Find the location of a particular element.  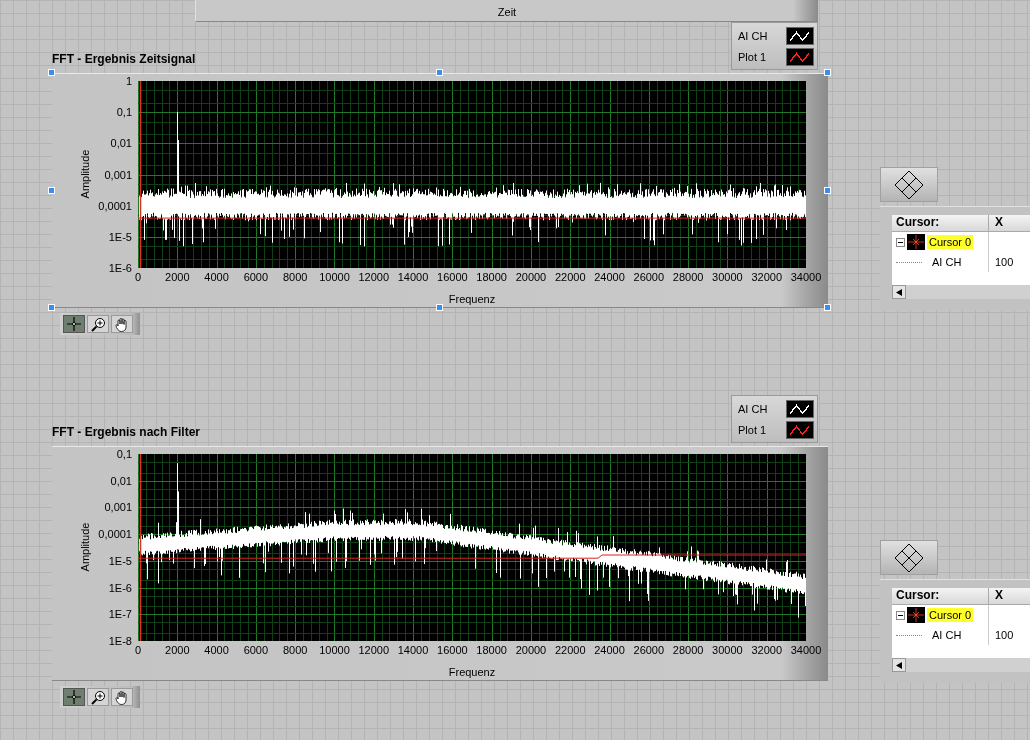

y-tick-label: 1 is located at coordinates (128, 81).